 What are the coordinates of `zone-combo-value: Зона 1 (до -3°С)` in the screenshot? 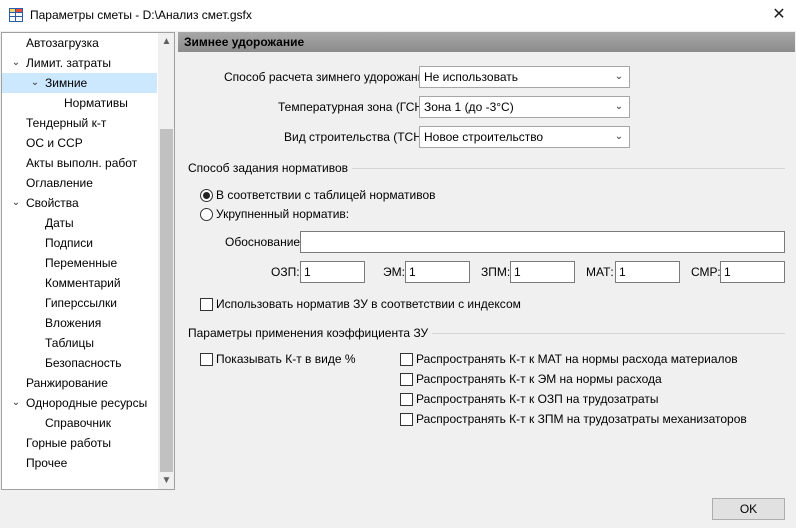 It's located at (469, 107).